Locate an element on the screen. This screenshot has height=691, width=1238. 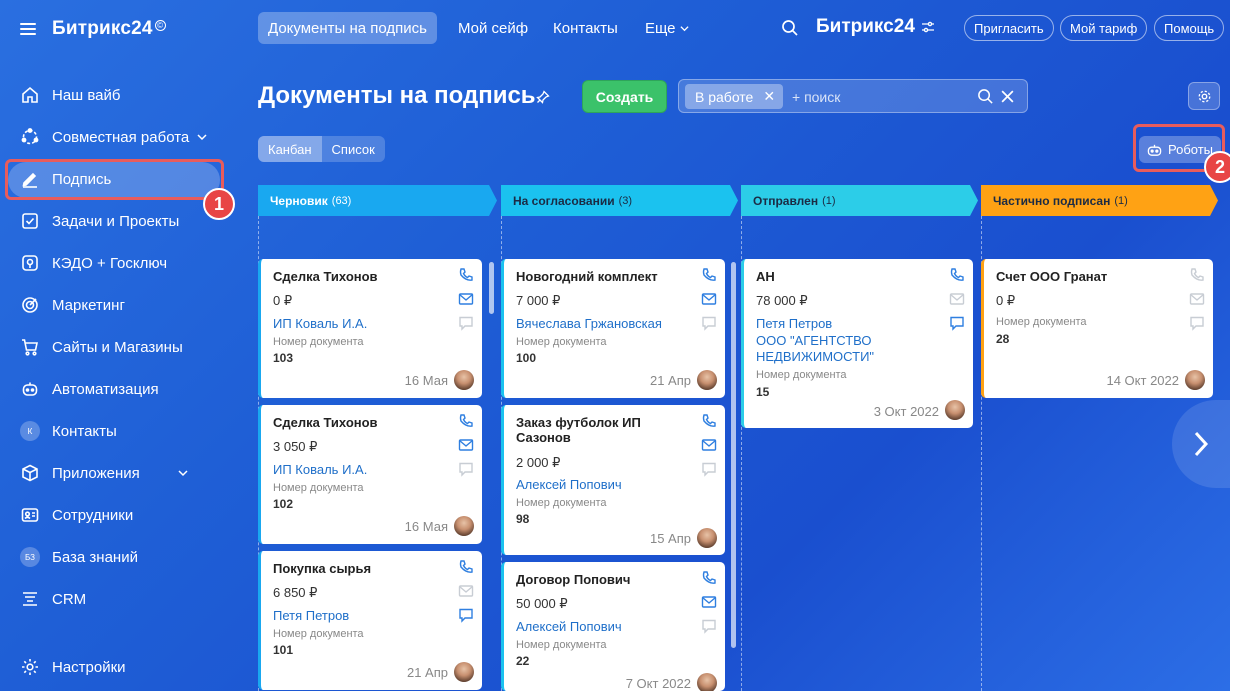
sidebar-item-employees: Сотрудники is located at coordinates (118, 515).